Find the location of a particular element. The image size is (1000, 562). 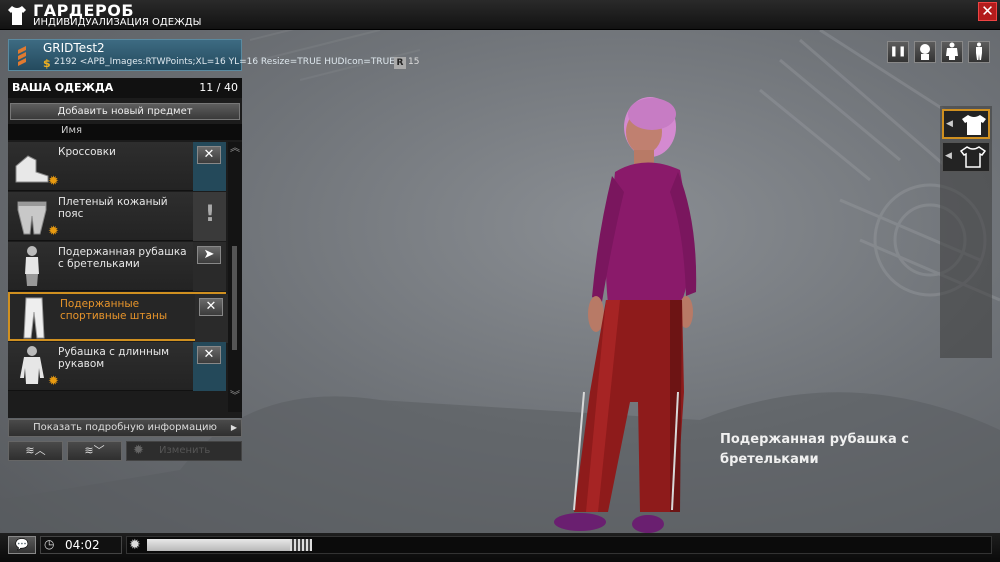

belt-icon is located at coordinates (32, 218).